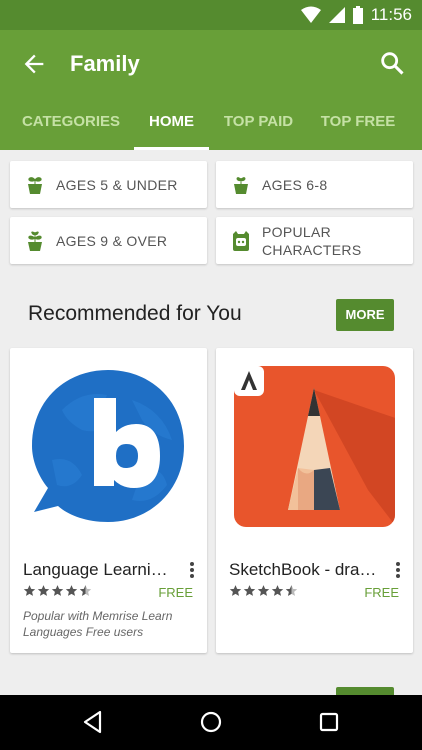  What do you see at coordinates (312, 249) in the screenshot?
I see `chip-label-line2: CHARACTERS` at bounding box center [312, 249].